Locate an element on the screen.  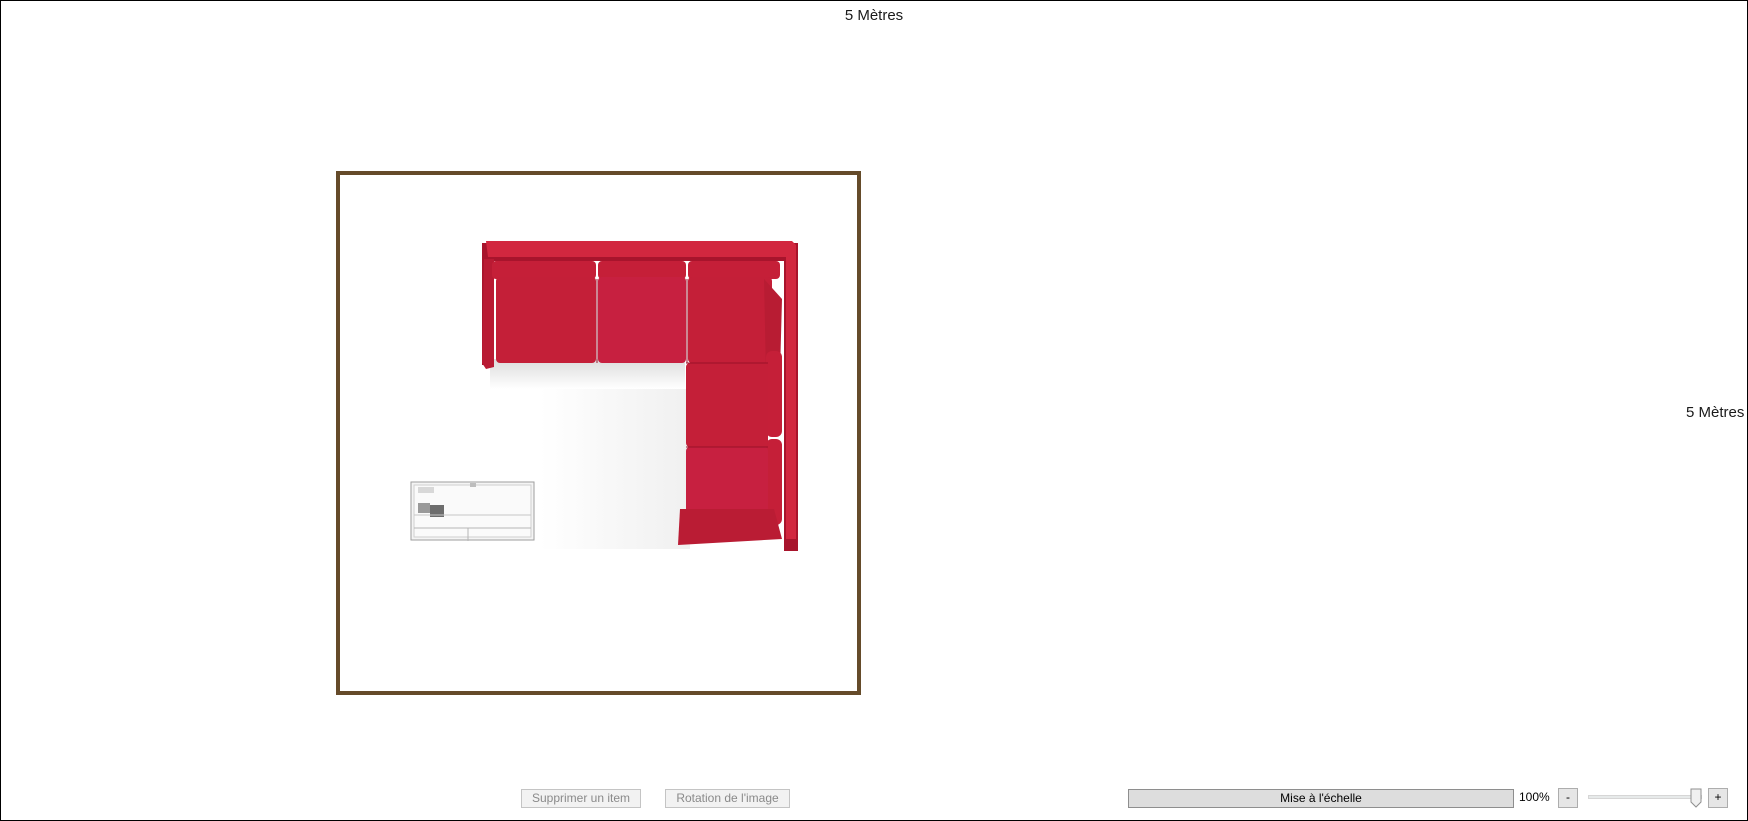
table-icon is located at coordinates (472, 511).